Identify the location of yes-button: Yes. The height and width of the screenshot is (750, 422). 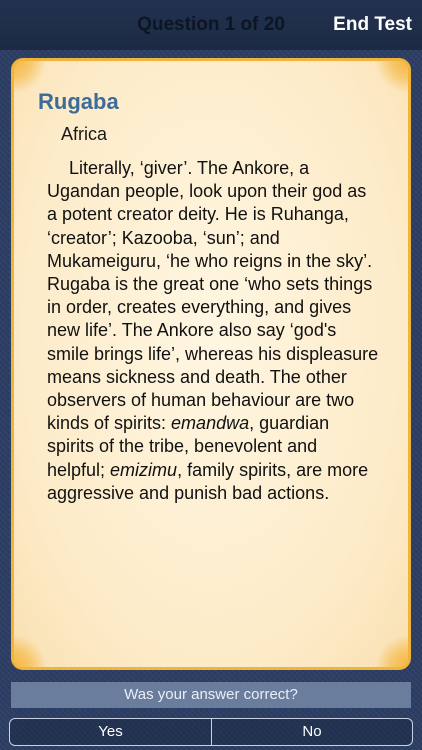
(110, 732).